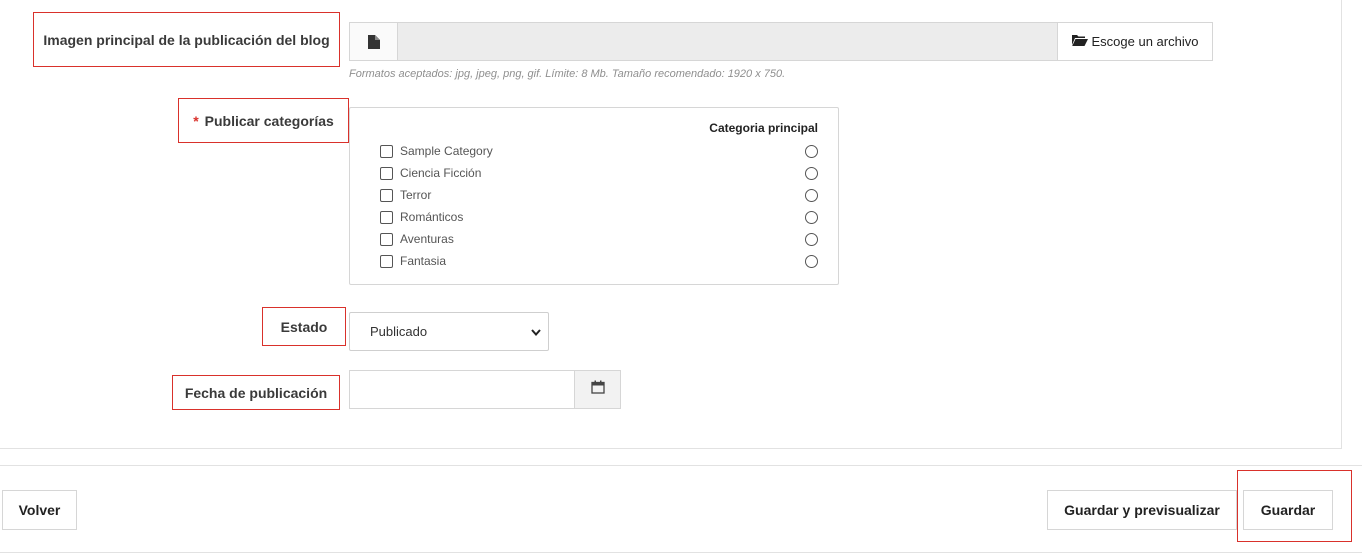  What do you see at coordinates (763, 128) in the screenshot?
I see `primary-category-header: Categoria principal` at bounding box center [763, 128].